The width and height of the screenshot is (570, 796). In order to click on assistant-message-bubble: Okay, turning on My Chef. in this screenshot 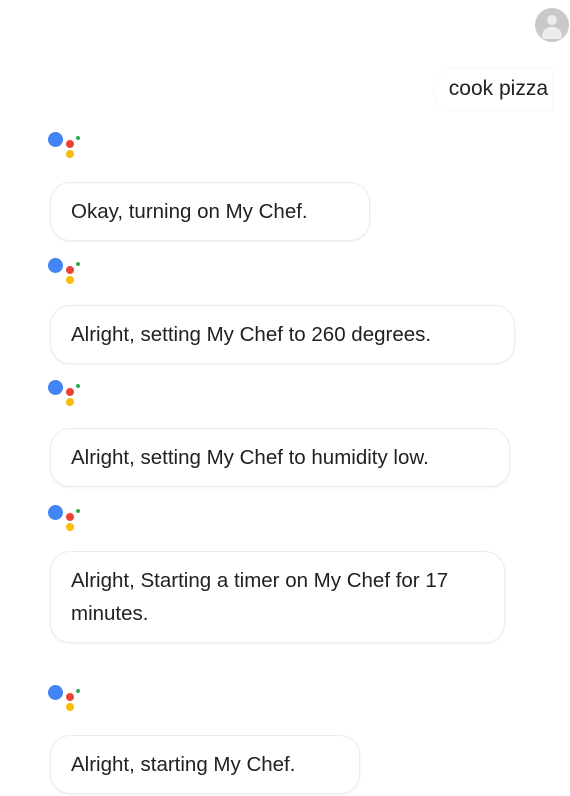, I will do `click(210, 211)`.